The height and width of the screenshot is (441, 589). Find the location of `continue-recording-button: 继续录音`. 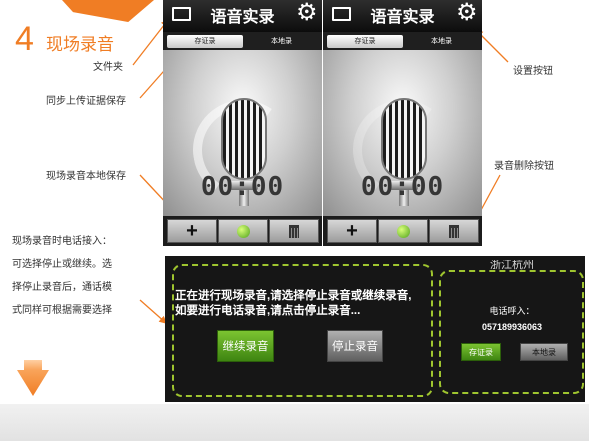

continue-recording-button: 继续录音 is located at coordinates (245, 346).